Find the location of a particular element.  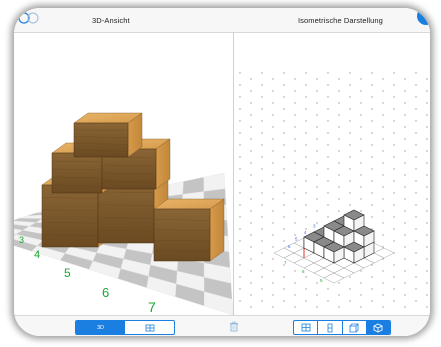

view-front-button is located at coordinates (305, 327).